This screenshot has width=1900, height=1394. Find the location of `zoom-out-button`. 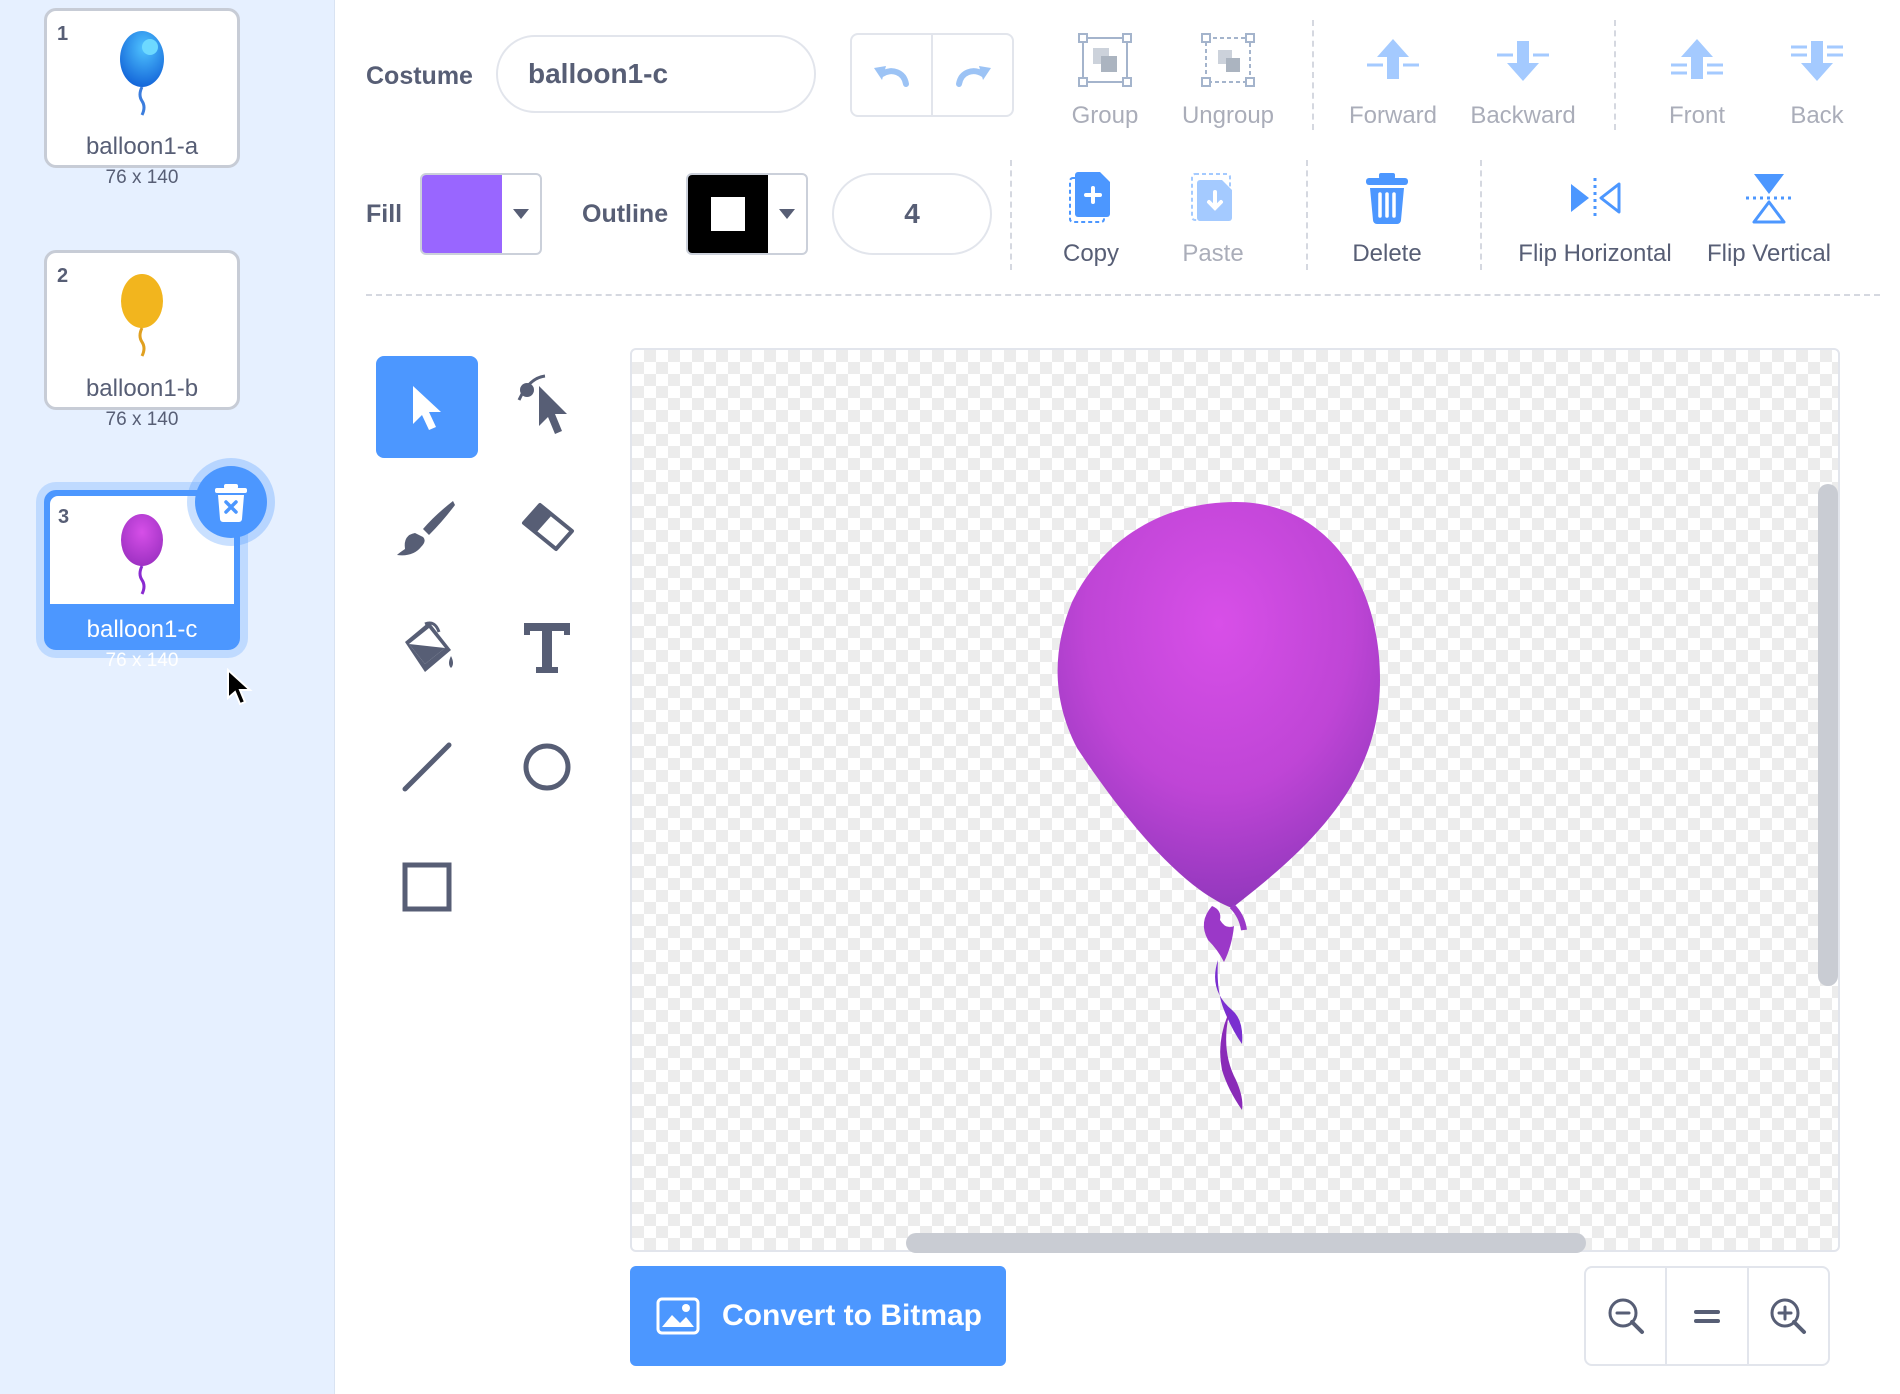

zoom-out-button is located at coordinates (1625, 1316).